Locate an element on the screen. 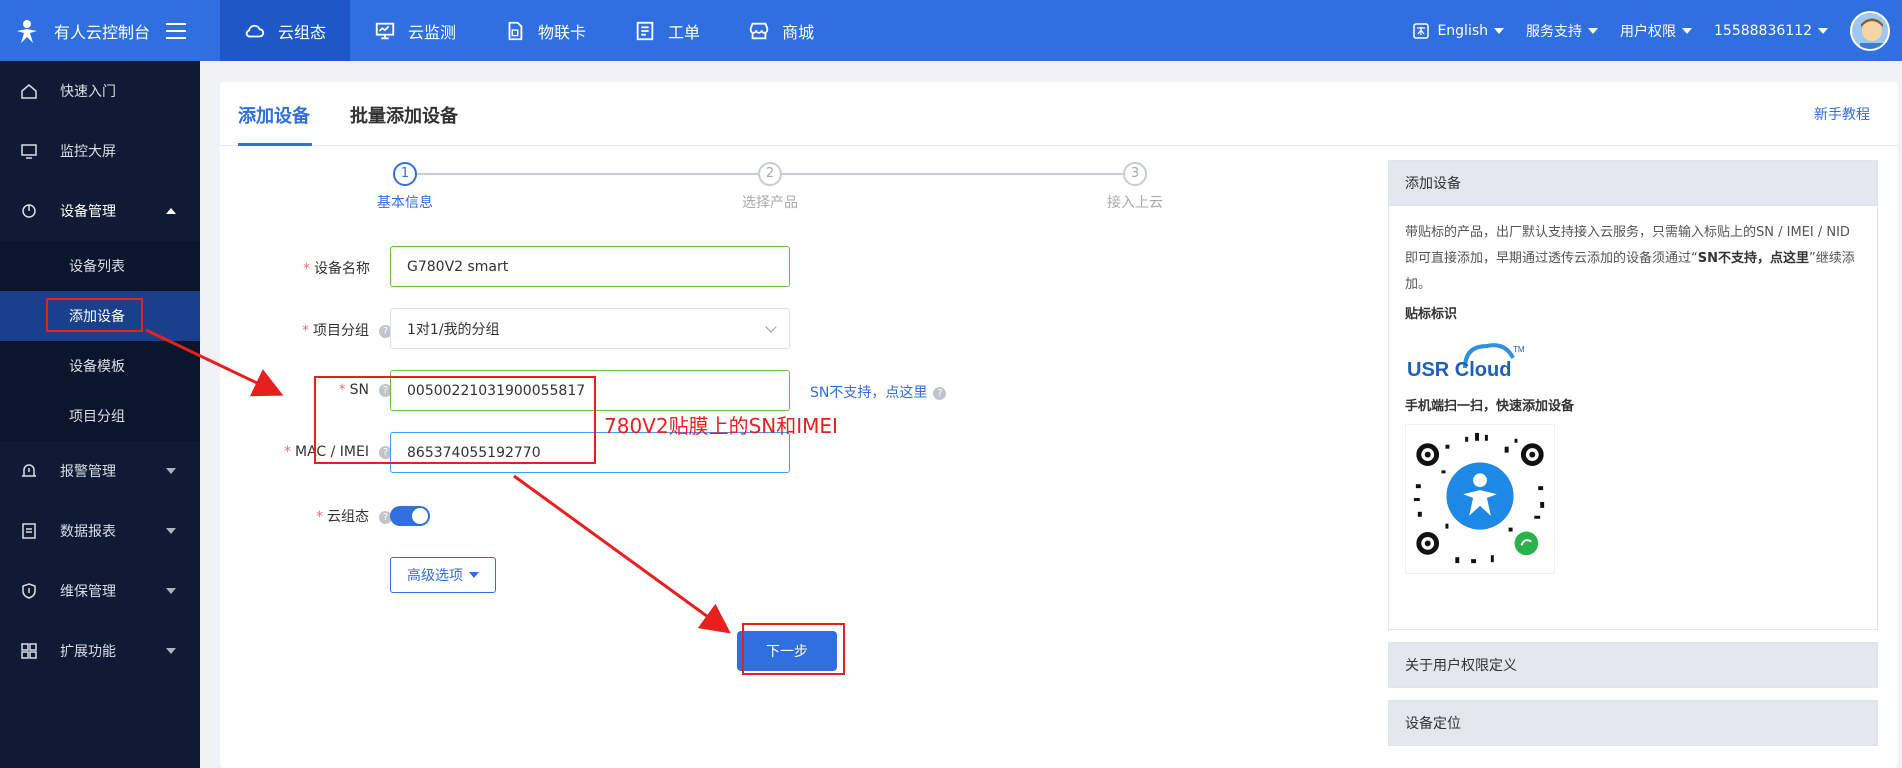 The image size is (1902, 768). annotation-arrows is located at coordinates (438, 481).